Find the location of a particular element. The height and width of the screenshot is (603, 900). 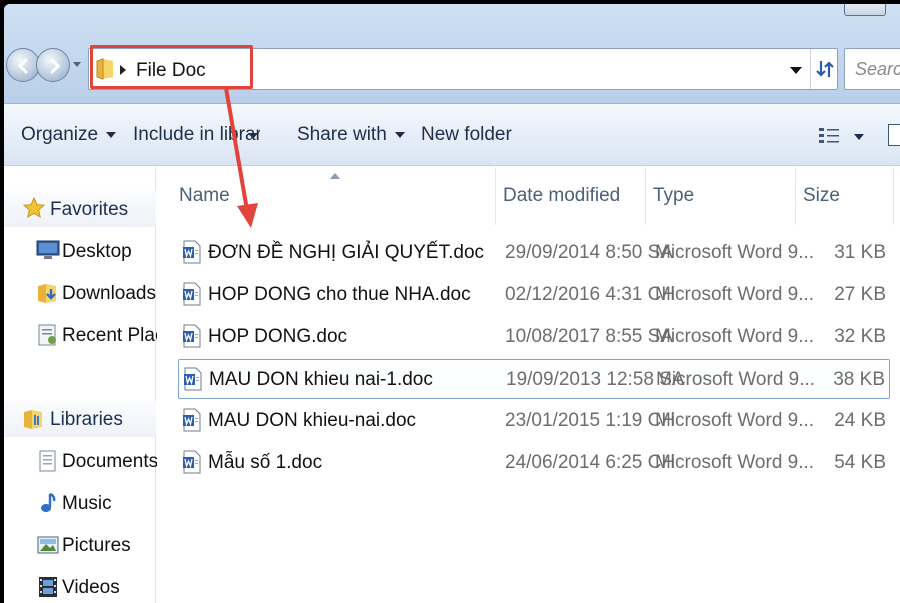

include-in-library-button: Include in library is located at coordinates (196, 135).